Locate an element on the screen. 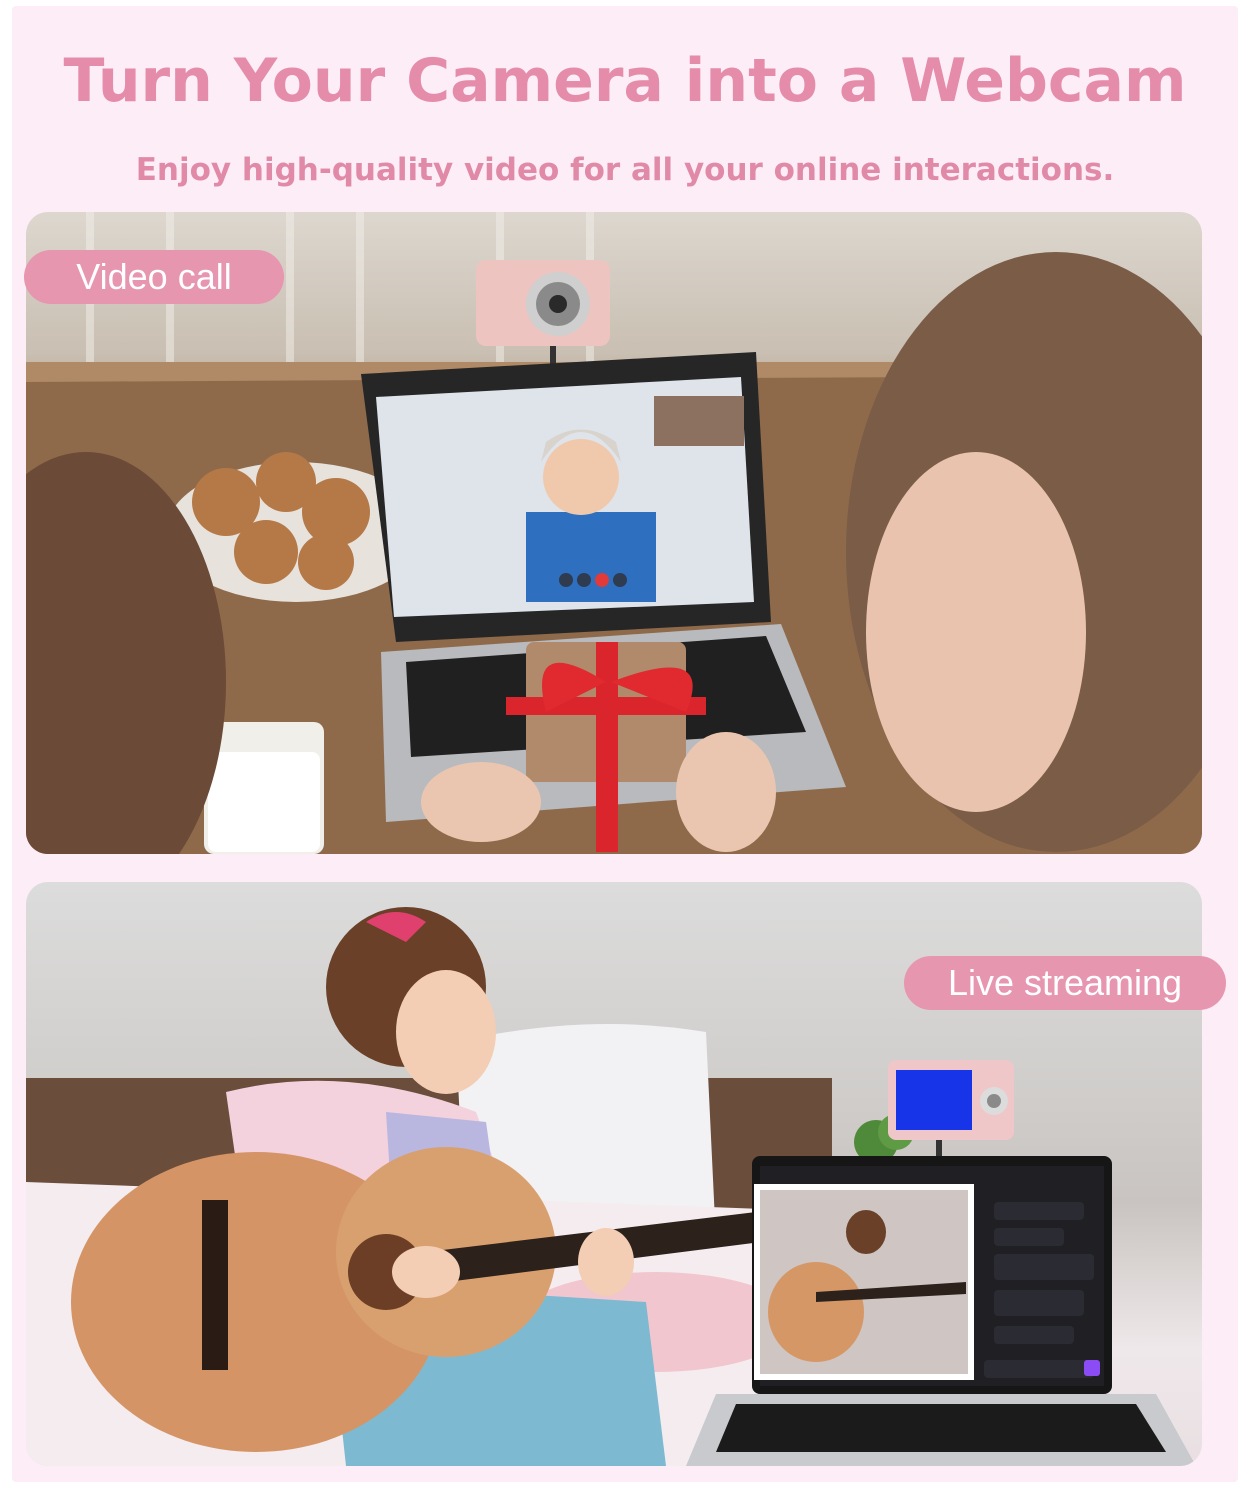 The width and height of the screenshot is (1241, 1488). page-title: Turn Your Camera into a Webcam is located at coordinates (625, 81).